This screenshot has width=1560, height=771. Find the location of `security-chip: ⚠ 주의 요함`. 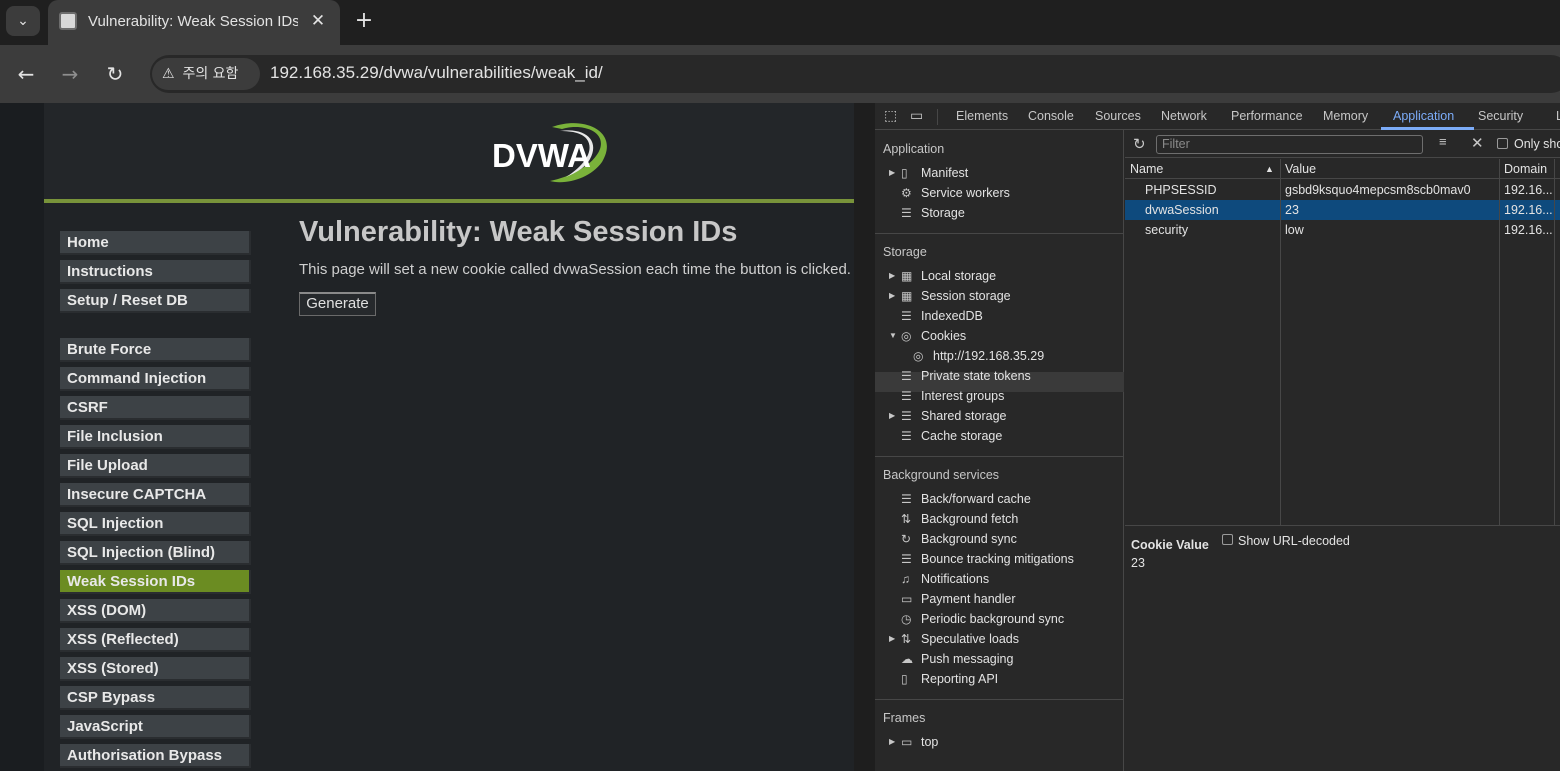

security-chip: ⚠ 주의 요함 is located at coordinates (206, 74).